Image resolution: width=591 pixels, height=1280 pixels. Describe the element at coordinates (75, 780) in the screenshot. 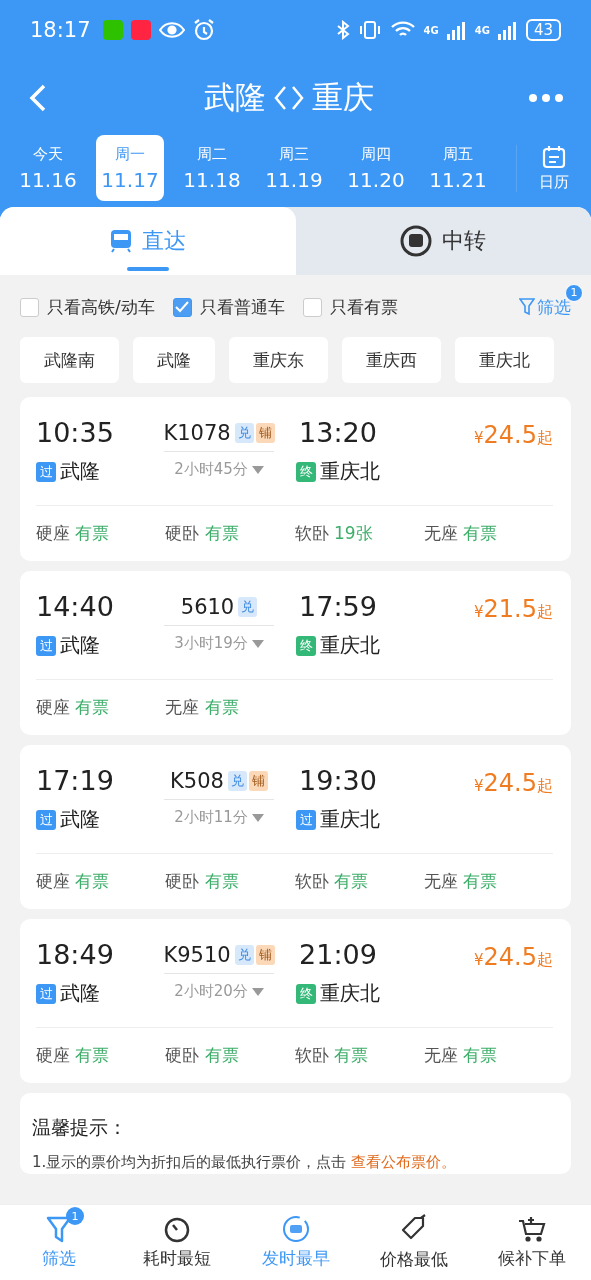

I see `departure-time: 17:19` at that location.